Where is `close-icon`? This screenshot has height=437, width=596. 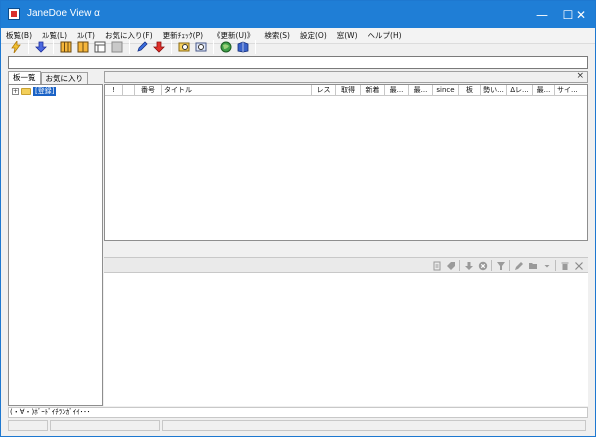 close-icon is located at coordinates (578, 265).